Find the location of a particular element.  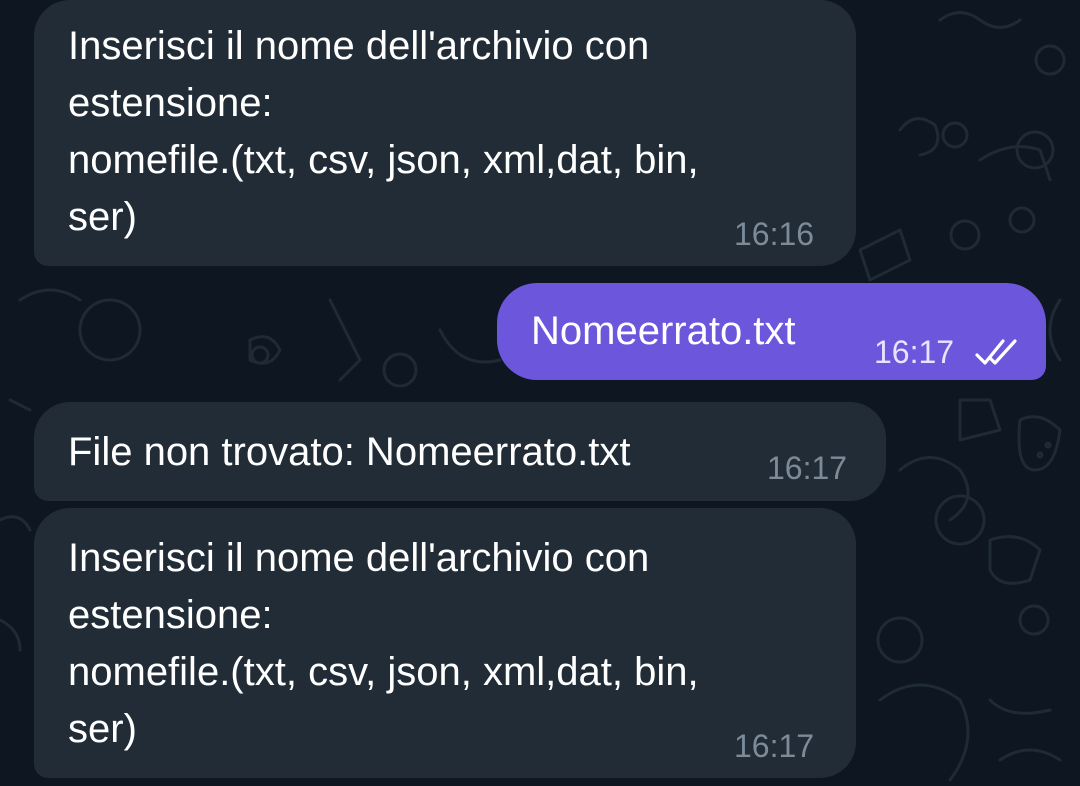

message-text: Nomeerrato.txt is located at coordinates (663, 331).